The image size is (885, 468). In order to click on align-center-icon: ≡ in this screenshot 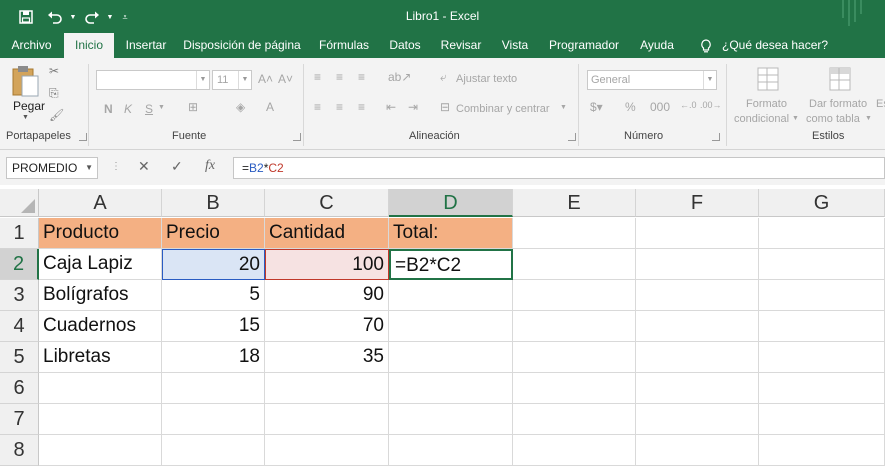, I will do `click(339, 107)`.